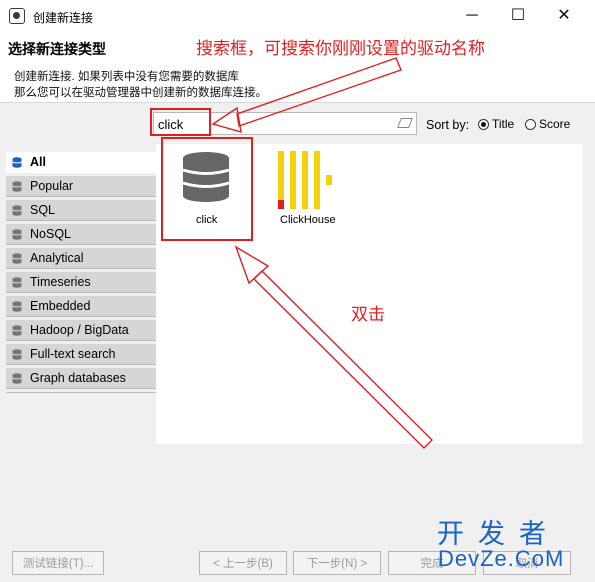 The width and height of the screenshot is (595, 582). I want to click on category-popular: Popular, so click(81, 186).